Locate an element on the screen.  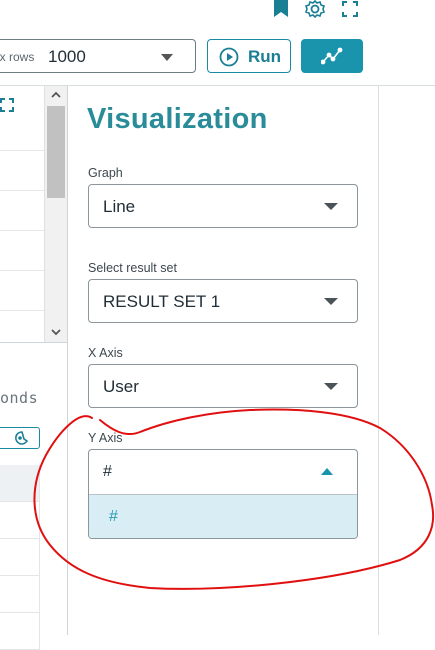
run-label: Run is located at coordinates (265, 56).